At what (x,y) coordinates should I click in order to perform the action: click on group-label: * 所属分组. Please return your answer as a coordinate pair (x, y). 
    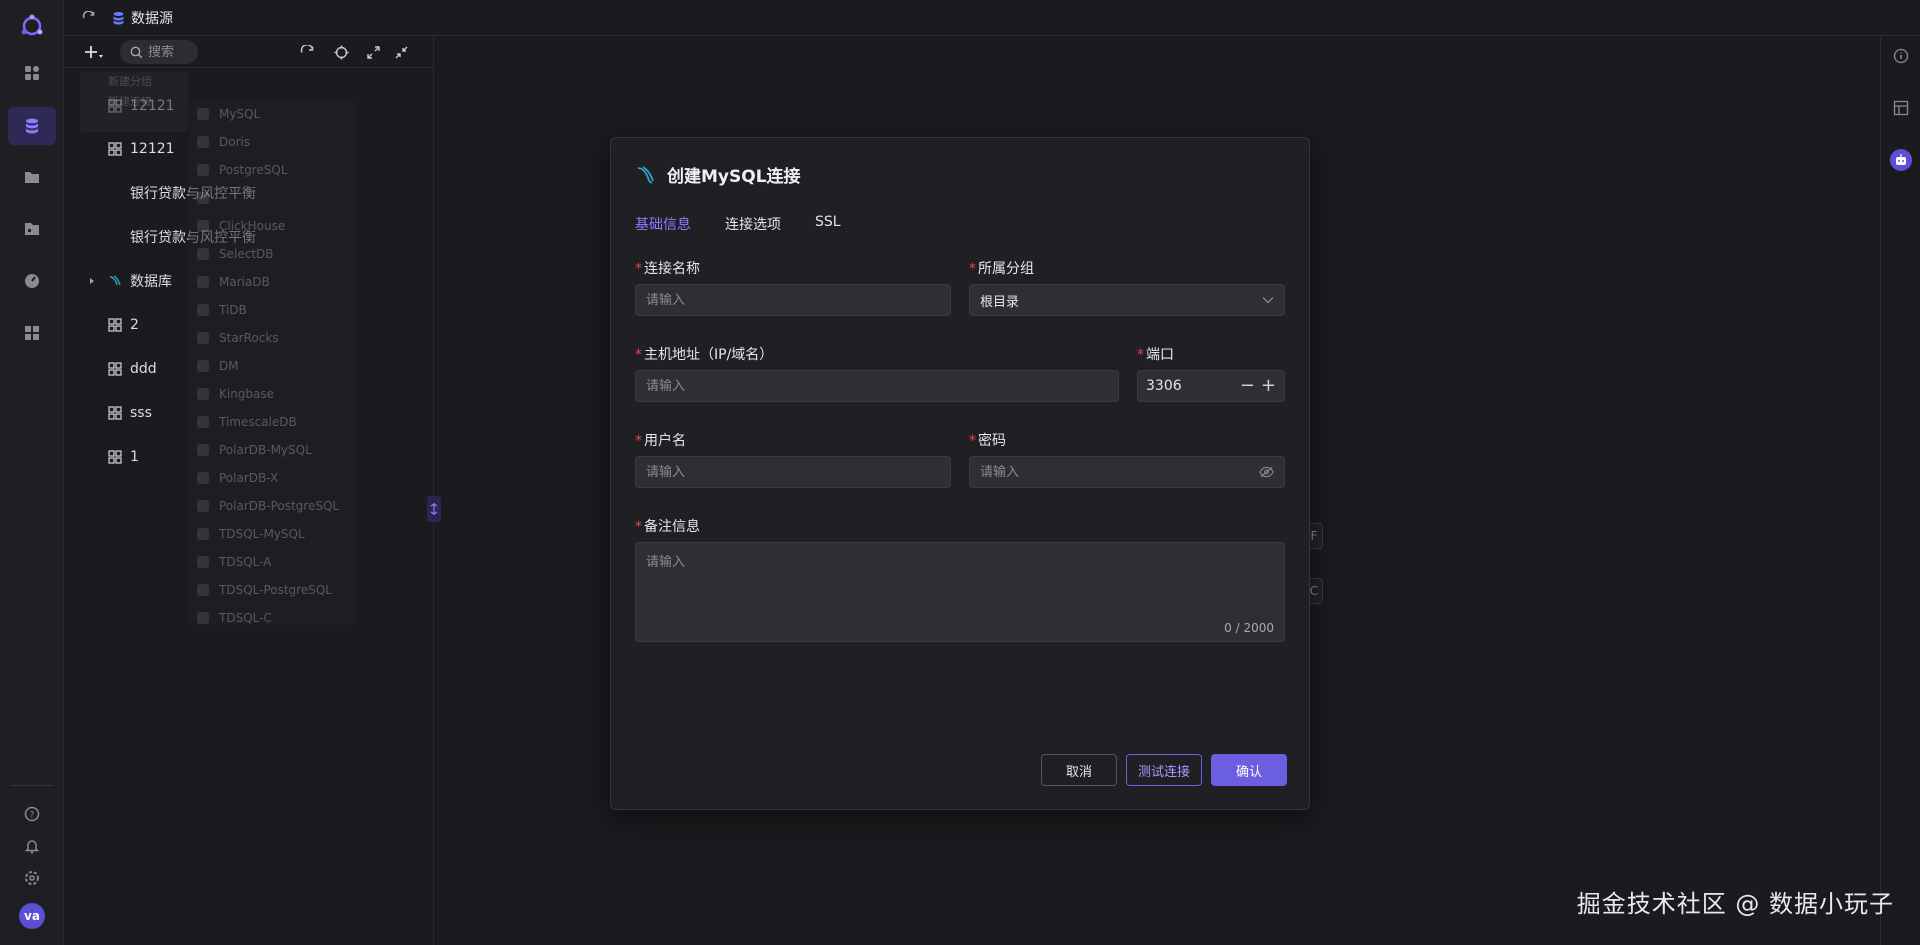
    Looking at the image, I should click on (1001, 269).